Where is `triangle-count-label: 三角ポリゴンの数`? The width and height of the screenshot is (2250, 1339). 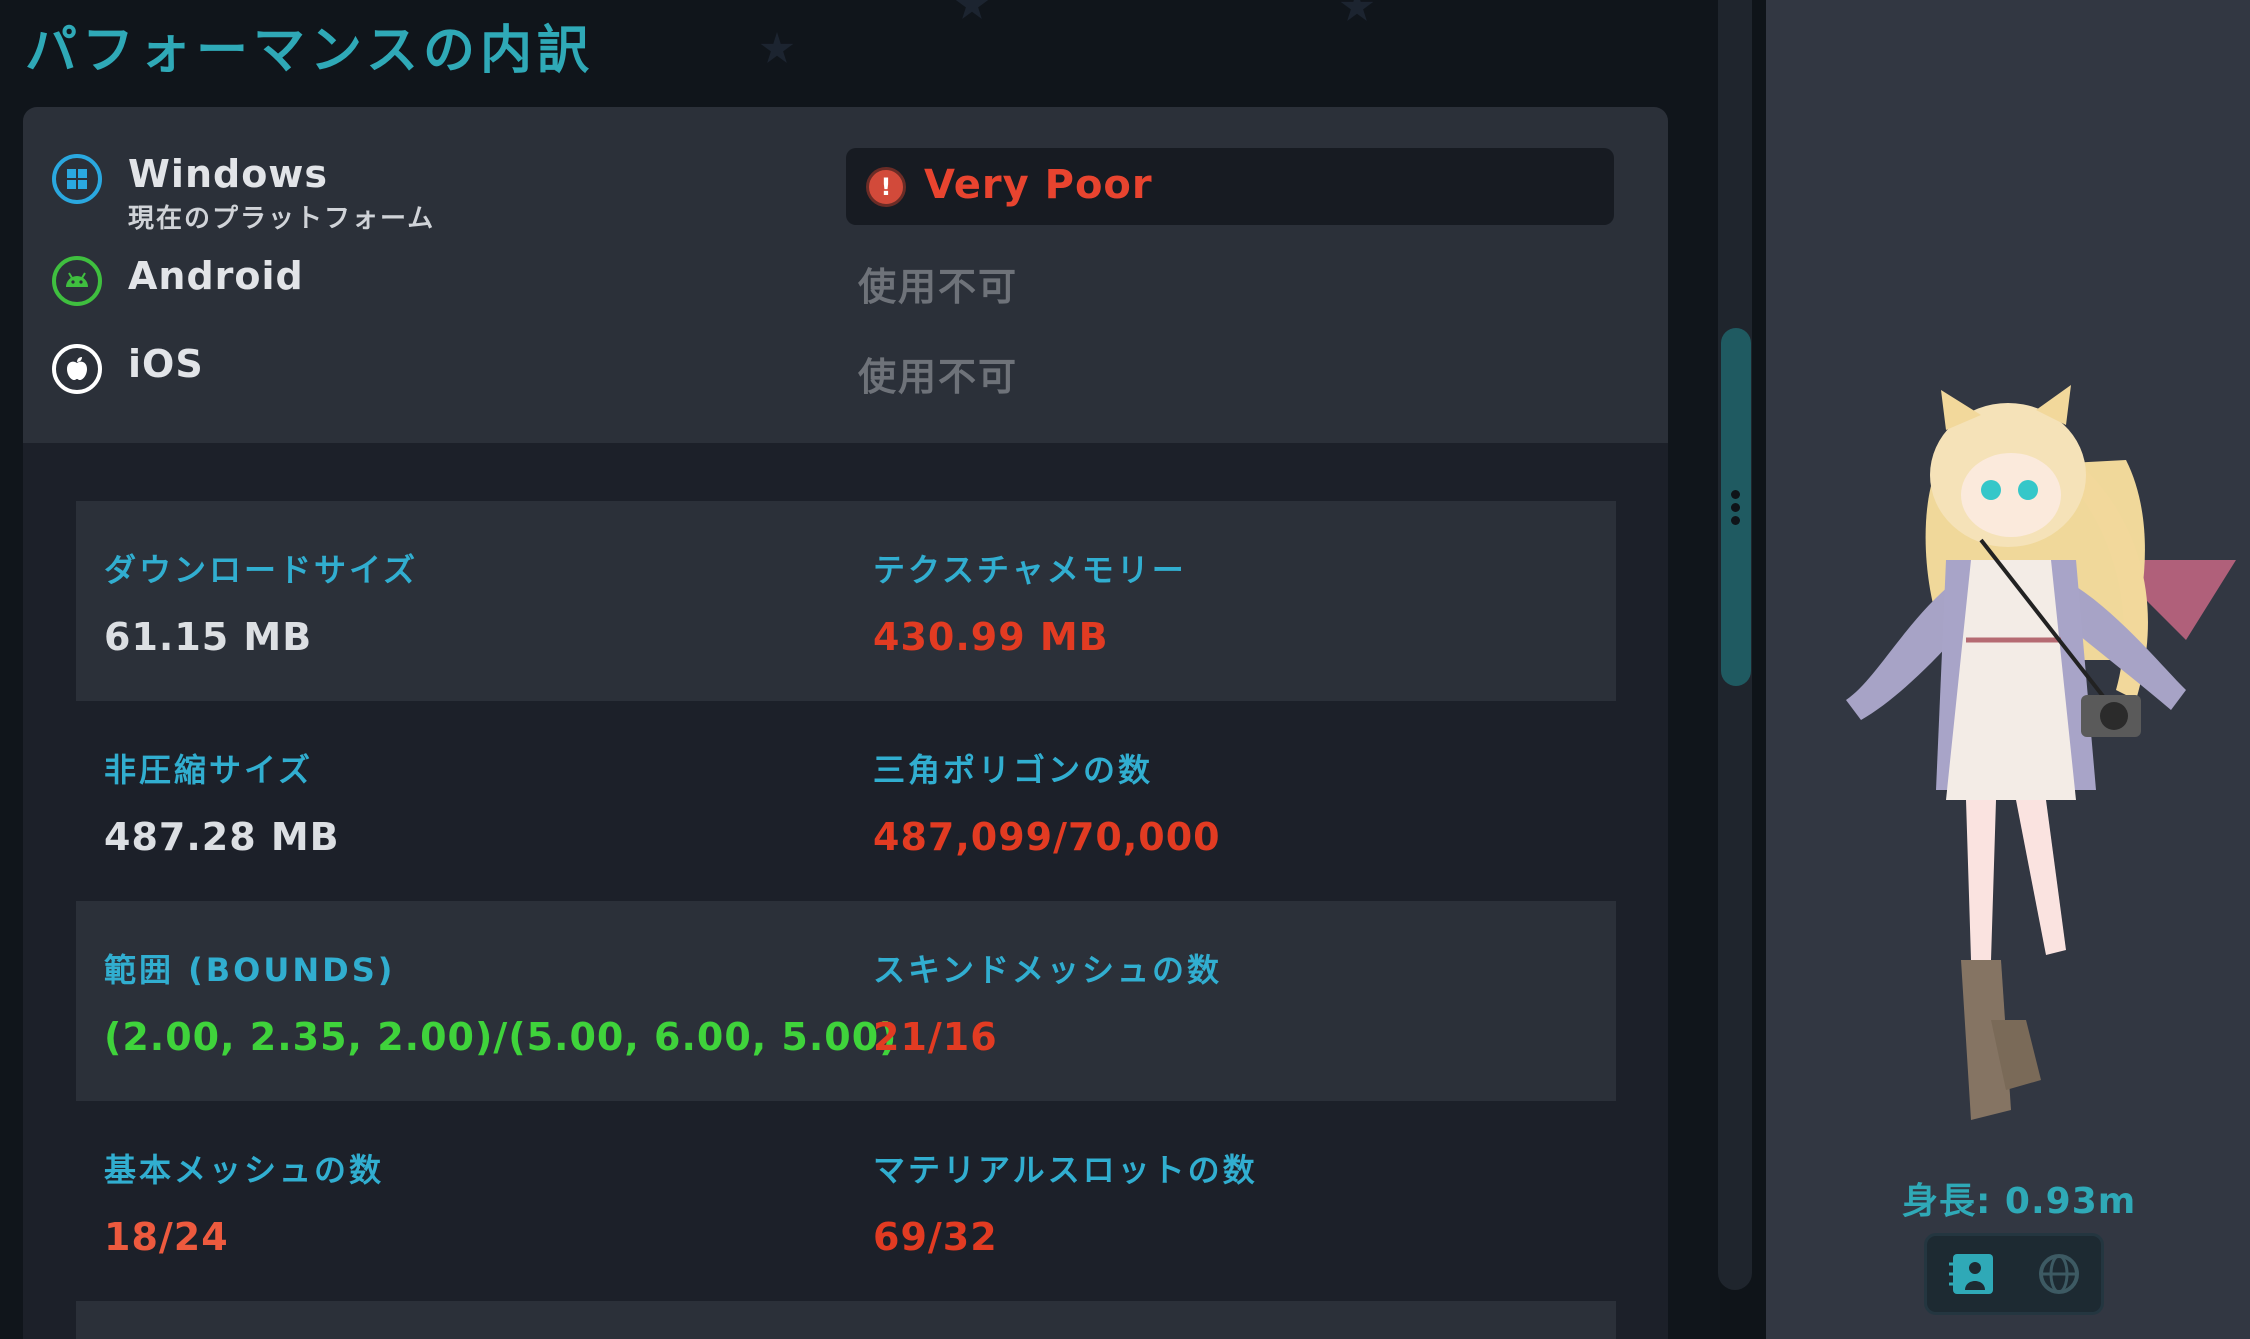
triangle-count-label: 三角ポリゴンの数 is located at coordinates (1013, 770).